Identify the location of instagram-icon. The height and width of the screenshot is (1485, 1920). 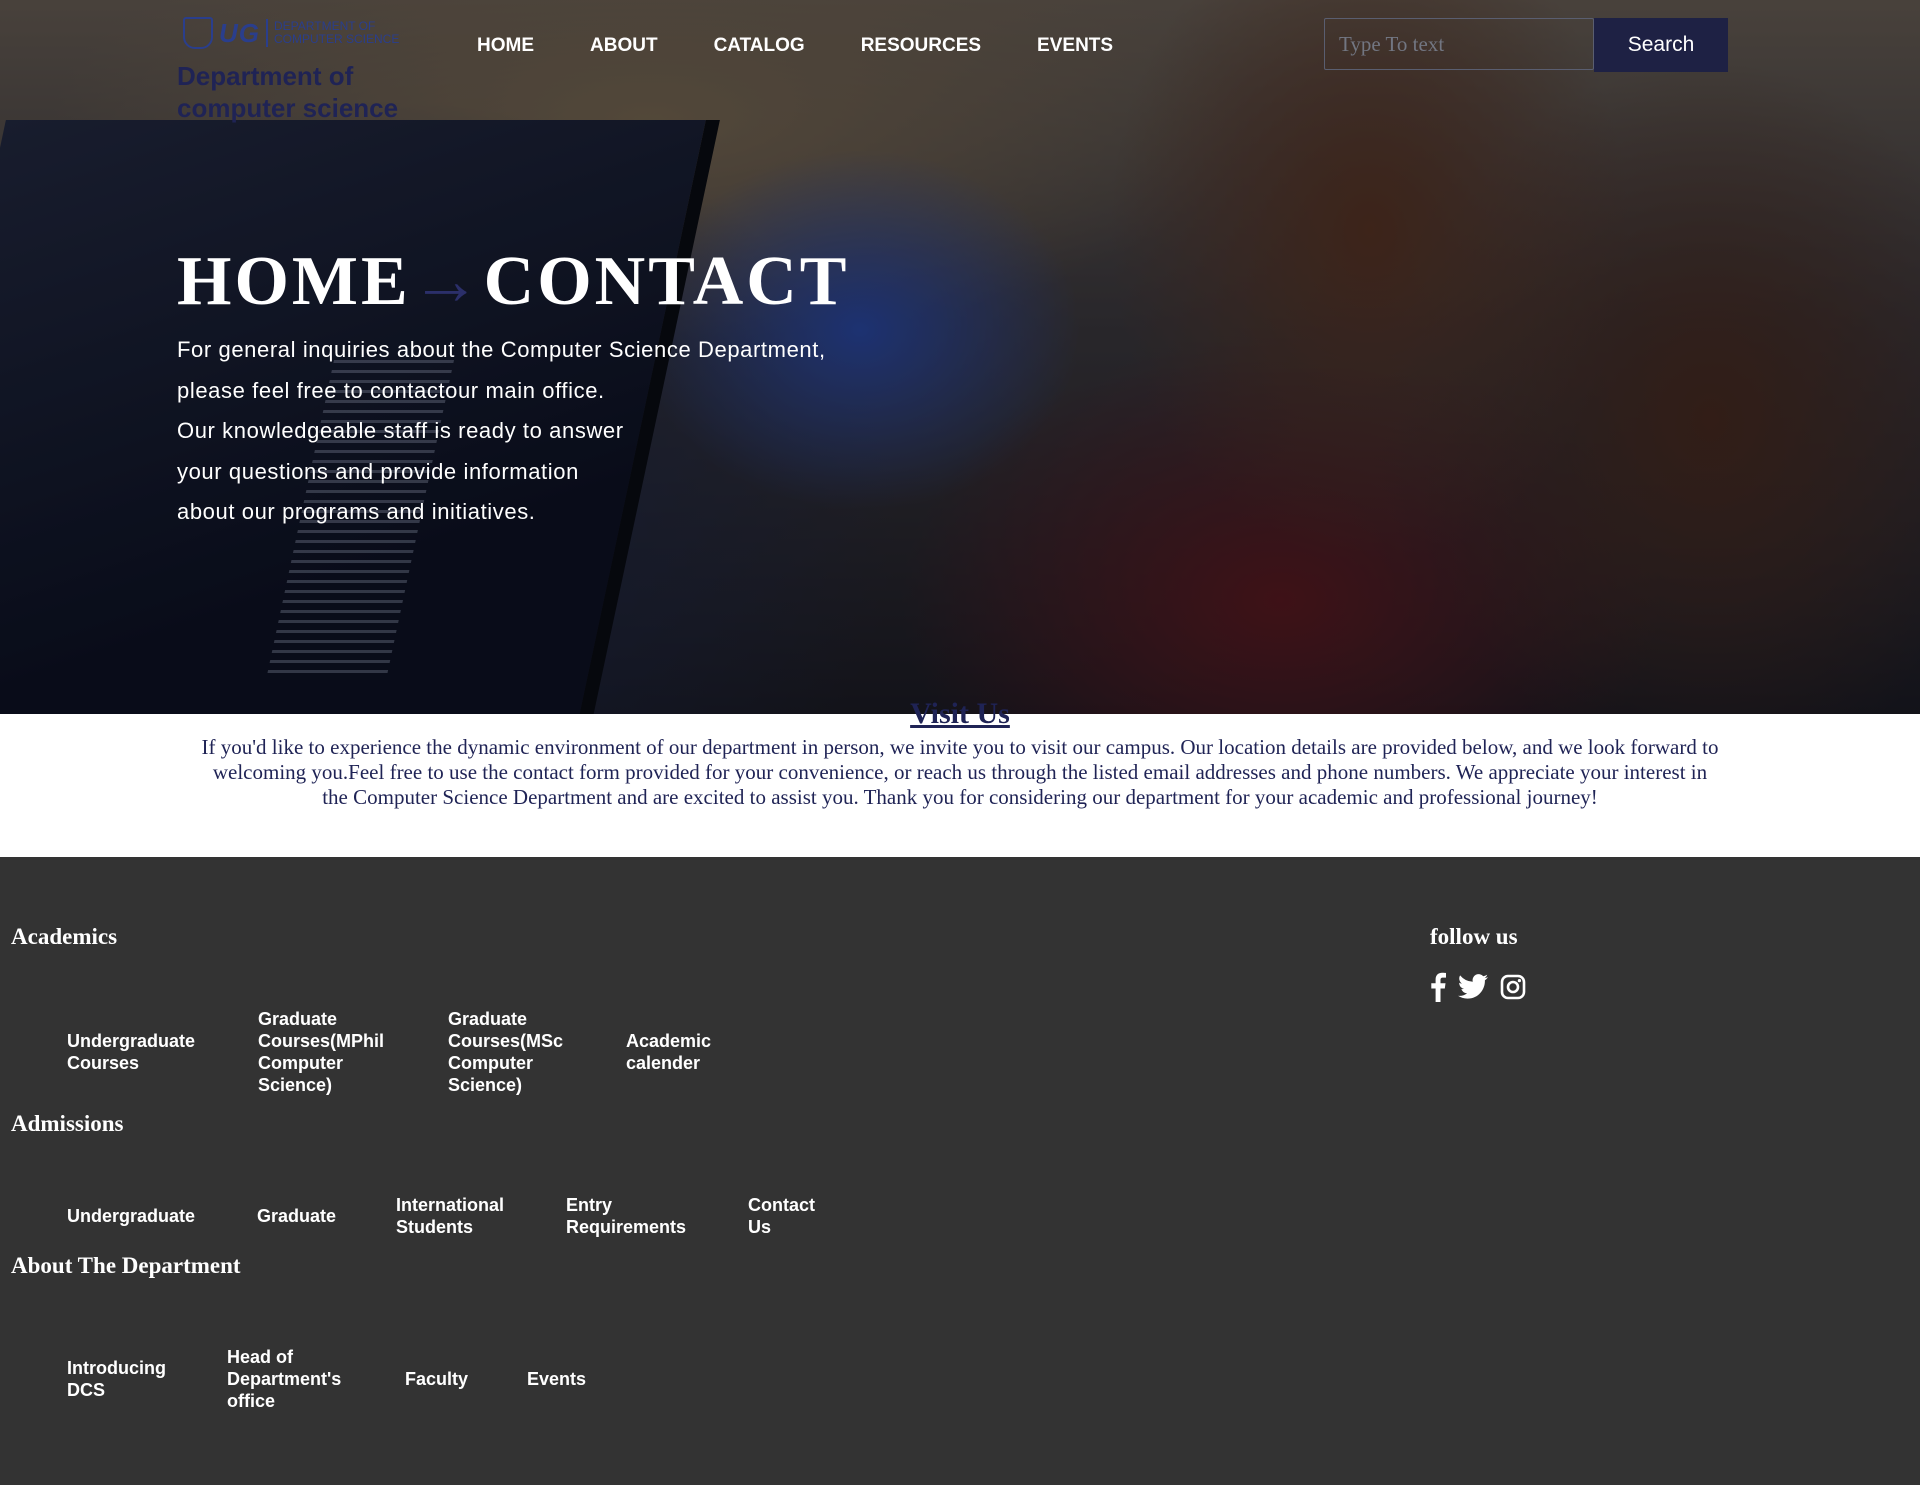
(1513, 989).